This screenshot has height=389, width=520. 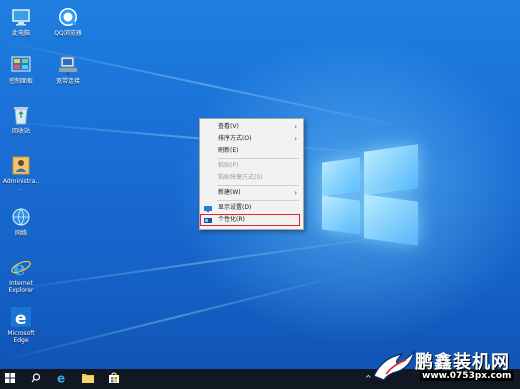 I want to click on desktop-icon-recycle-bin: 回收站, so click(x=21, y=119).